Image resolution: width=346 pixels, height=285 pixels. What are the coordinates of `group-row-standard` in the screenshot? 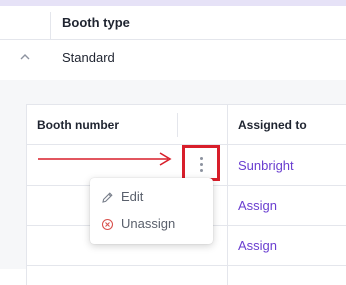 It's located at (173, 60).